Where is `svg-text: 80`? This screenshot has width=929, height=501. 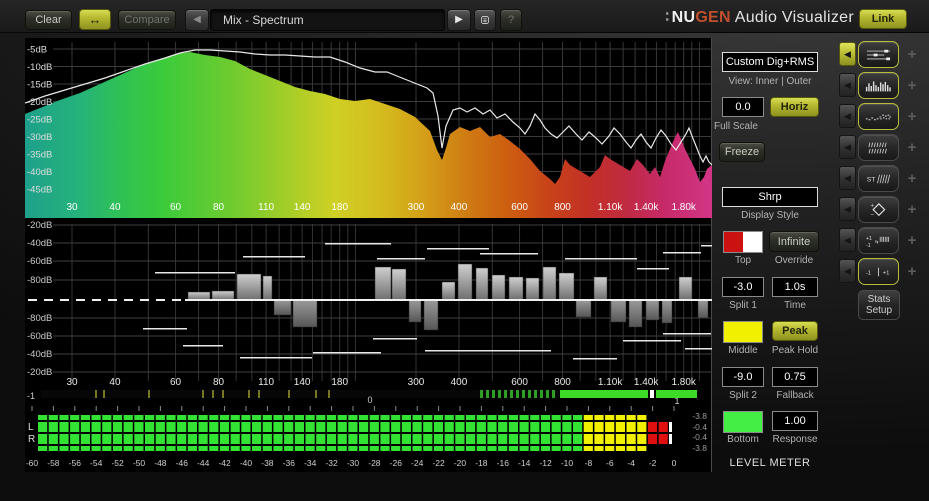 svg-text: 80 is located at coordinates (219, 382).